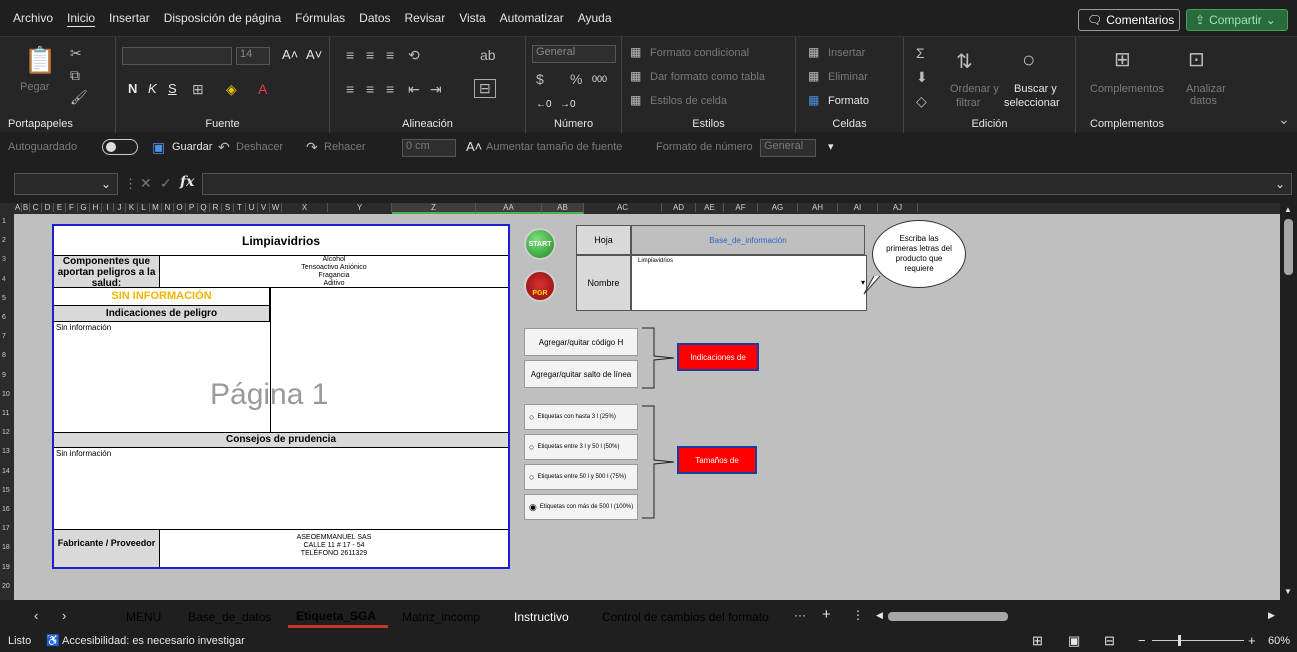 The height and width of the screenshot is (652, 1297). What do you see at coordinates (1206, 89) in the screenshot?
I see `analyze-data-button: Analizar` at bounding box center [1206, 89].